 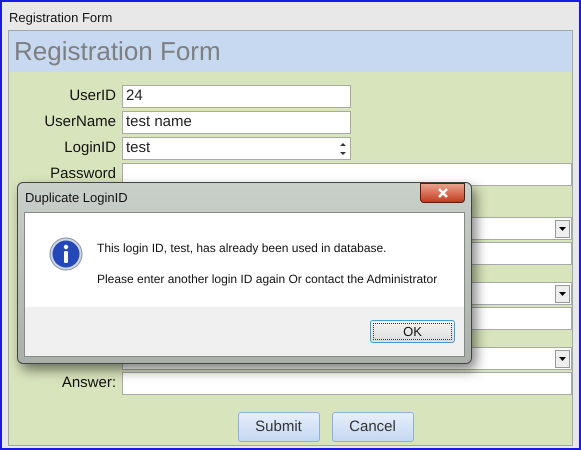 What do you see at coordinates (347, 383) in the screenshot?
I see `input-field` at bounding box center [347, 383].